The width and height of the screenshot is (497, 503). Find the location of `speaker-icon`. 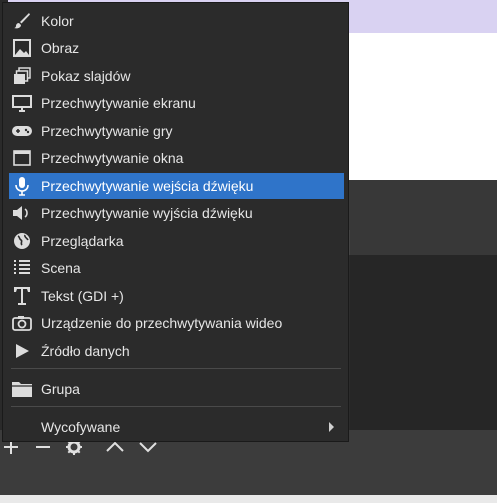

speaker-icon is located at coordinates (22, 213).